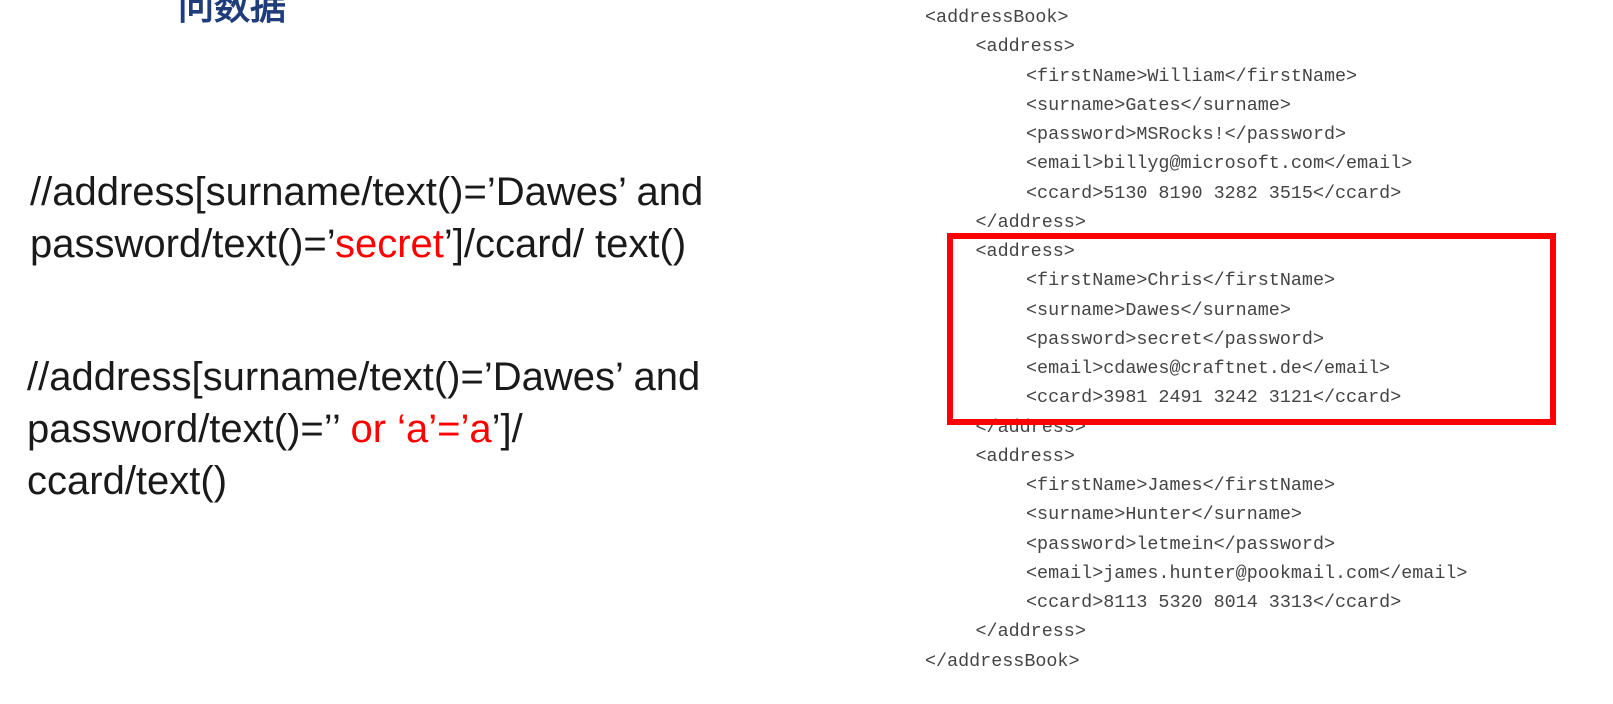 This screenshot has height=704, width=1613. Describe the element at coordinates (997, 17) in the screenshot. I see `xml-line: <addressBook>` at that location.